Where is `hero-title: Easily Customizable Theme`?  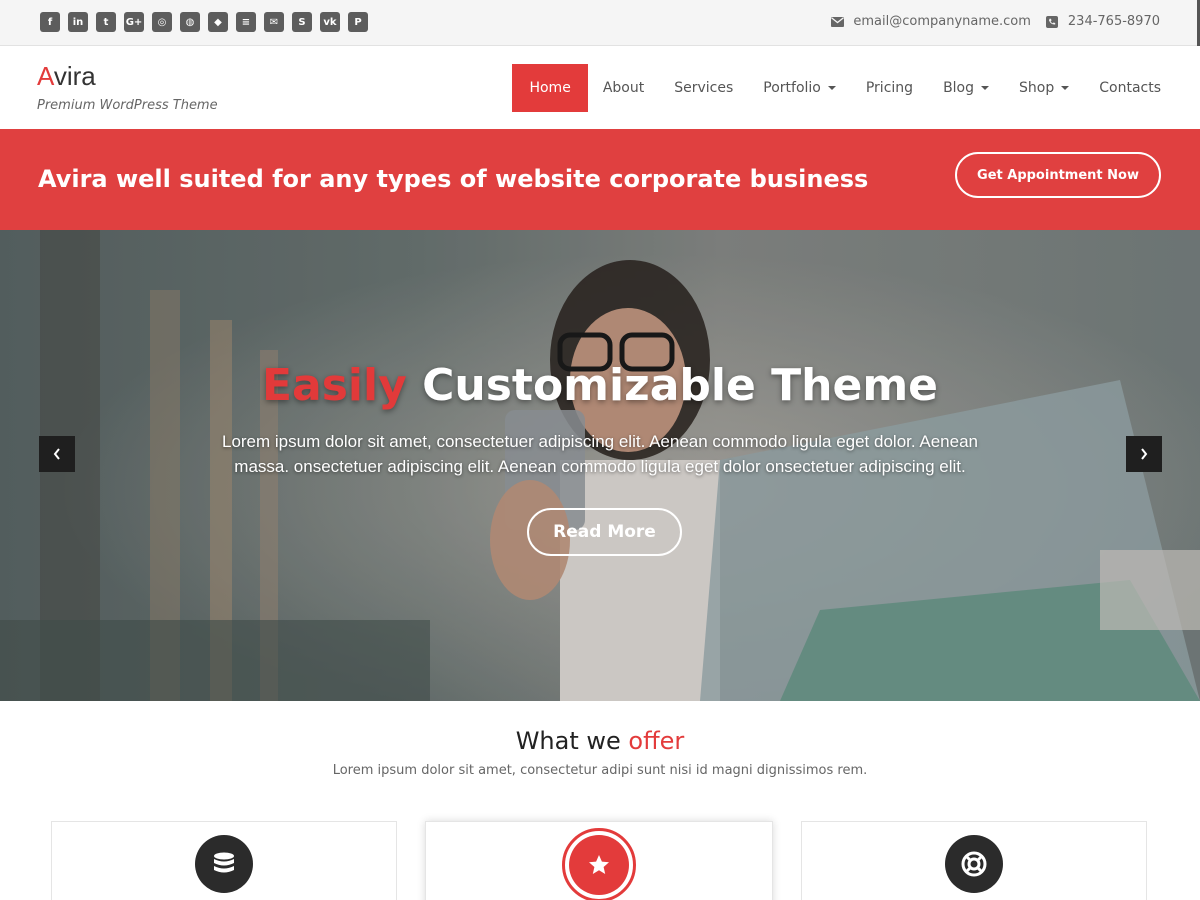 hero-title: Easily Customizable Theme is located at coordinates (600, 385).